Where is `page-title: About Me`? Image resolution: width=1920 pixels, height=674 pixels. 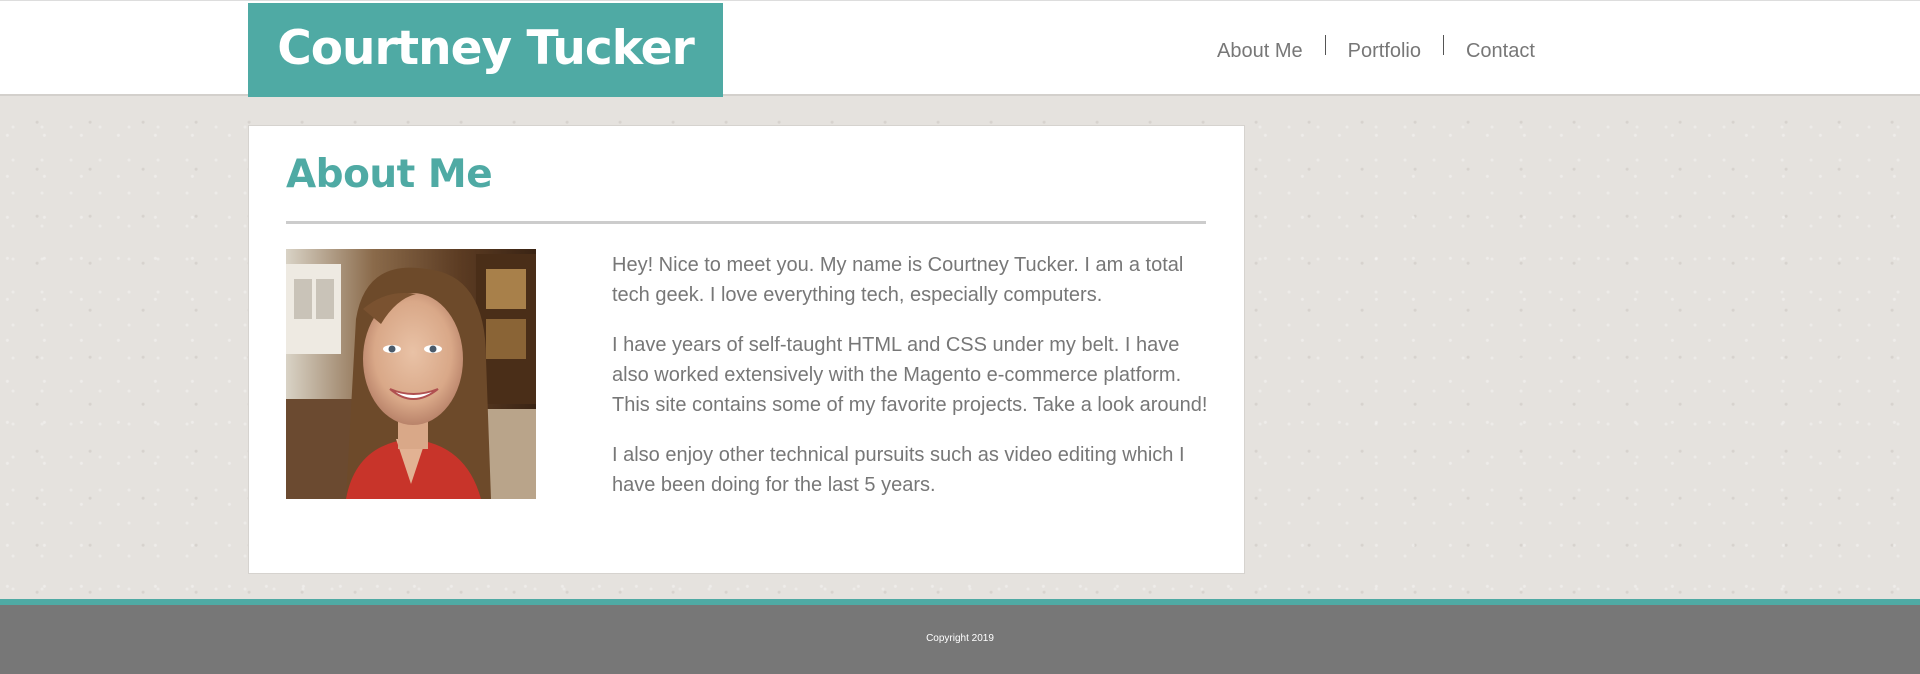 page-title: About Me is located at coordinates (389, 174).